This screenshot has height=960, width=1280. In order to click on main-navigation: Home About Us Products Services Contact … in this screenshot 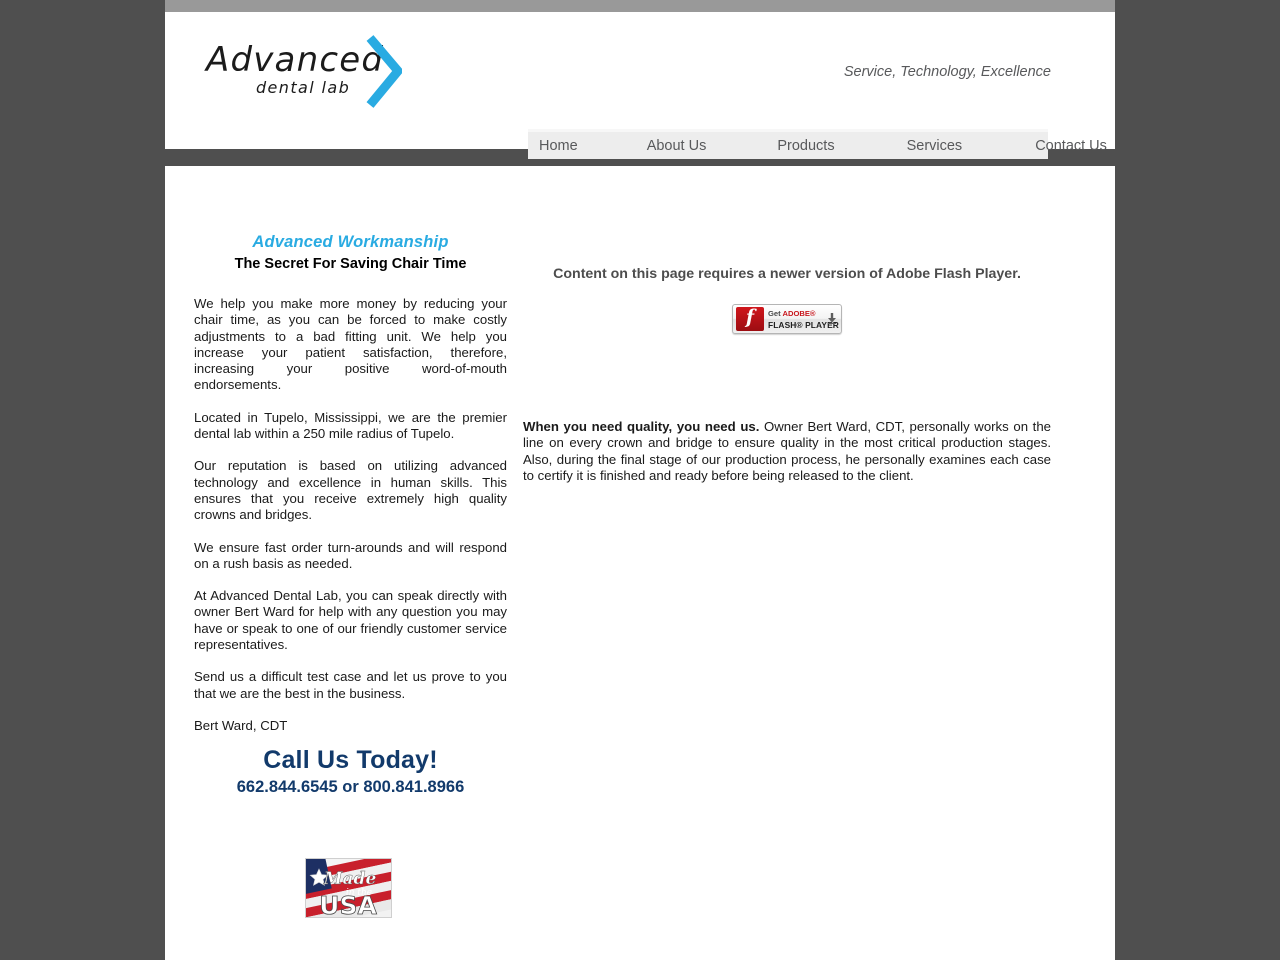, I will do `click(817, 144)`.